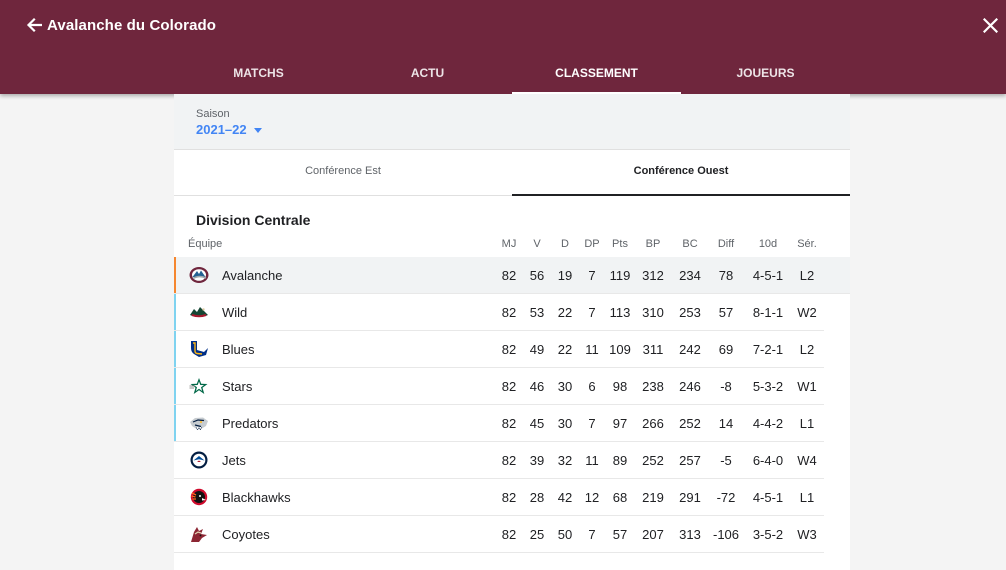 The image size is (1006, 570). What do you see at coordinates (499, 386) in the screenshot?
I see `table-row: Stars 82 46 30 6 98 238 246 -8 5-3-2 W1` at bounding box center [499, 386].